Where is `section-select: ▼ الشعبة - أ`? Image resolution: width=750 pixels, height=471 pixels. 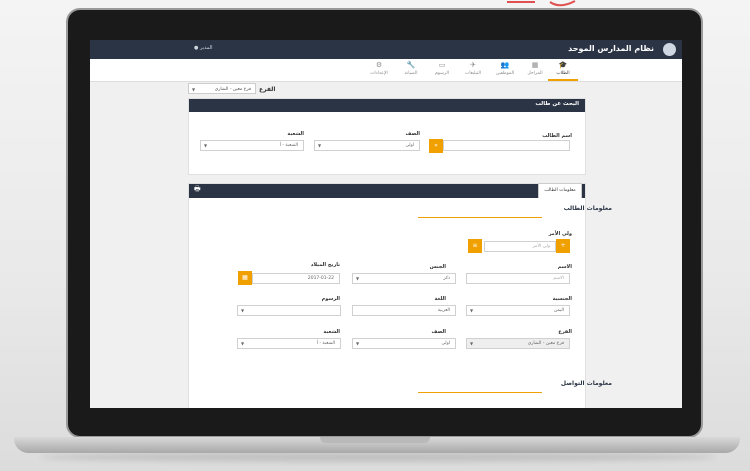 section-select: ▼ الشعبة - أ is located at coordinates (289, 343).